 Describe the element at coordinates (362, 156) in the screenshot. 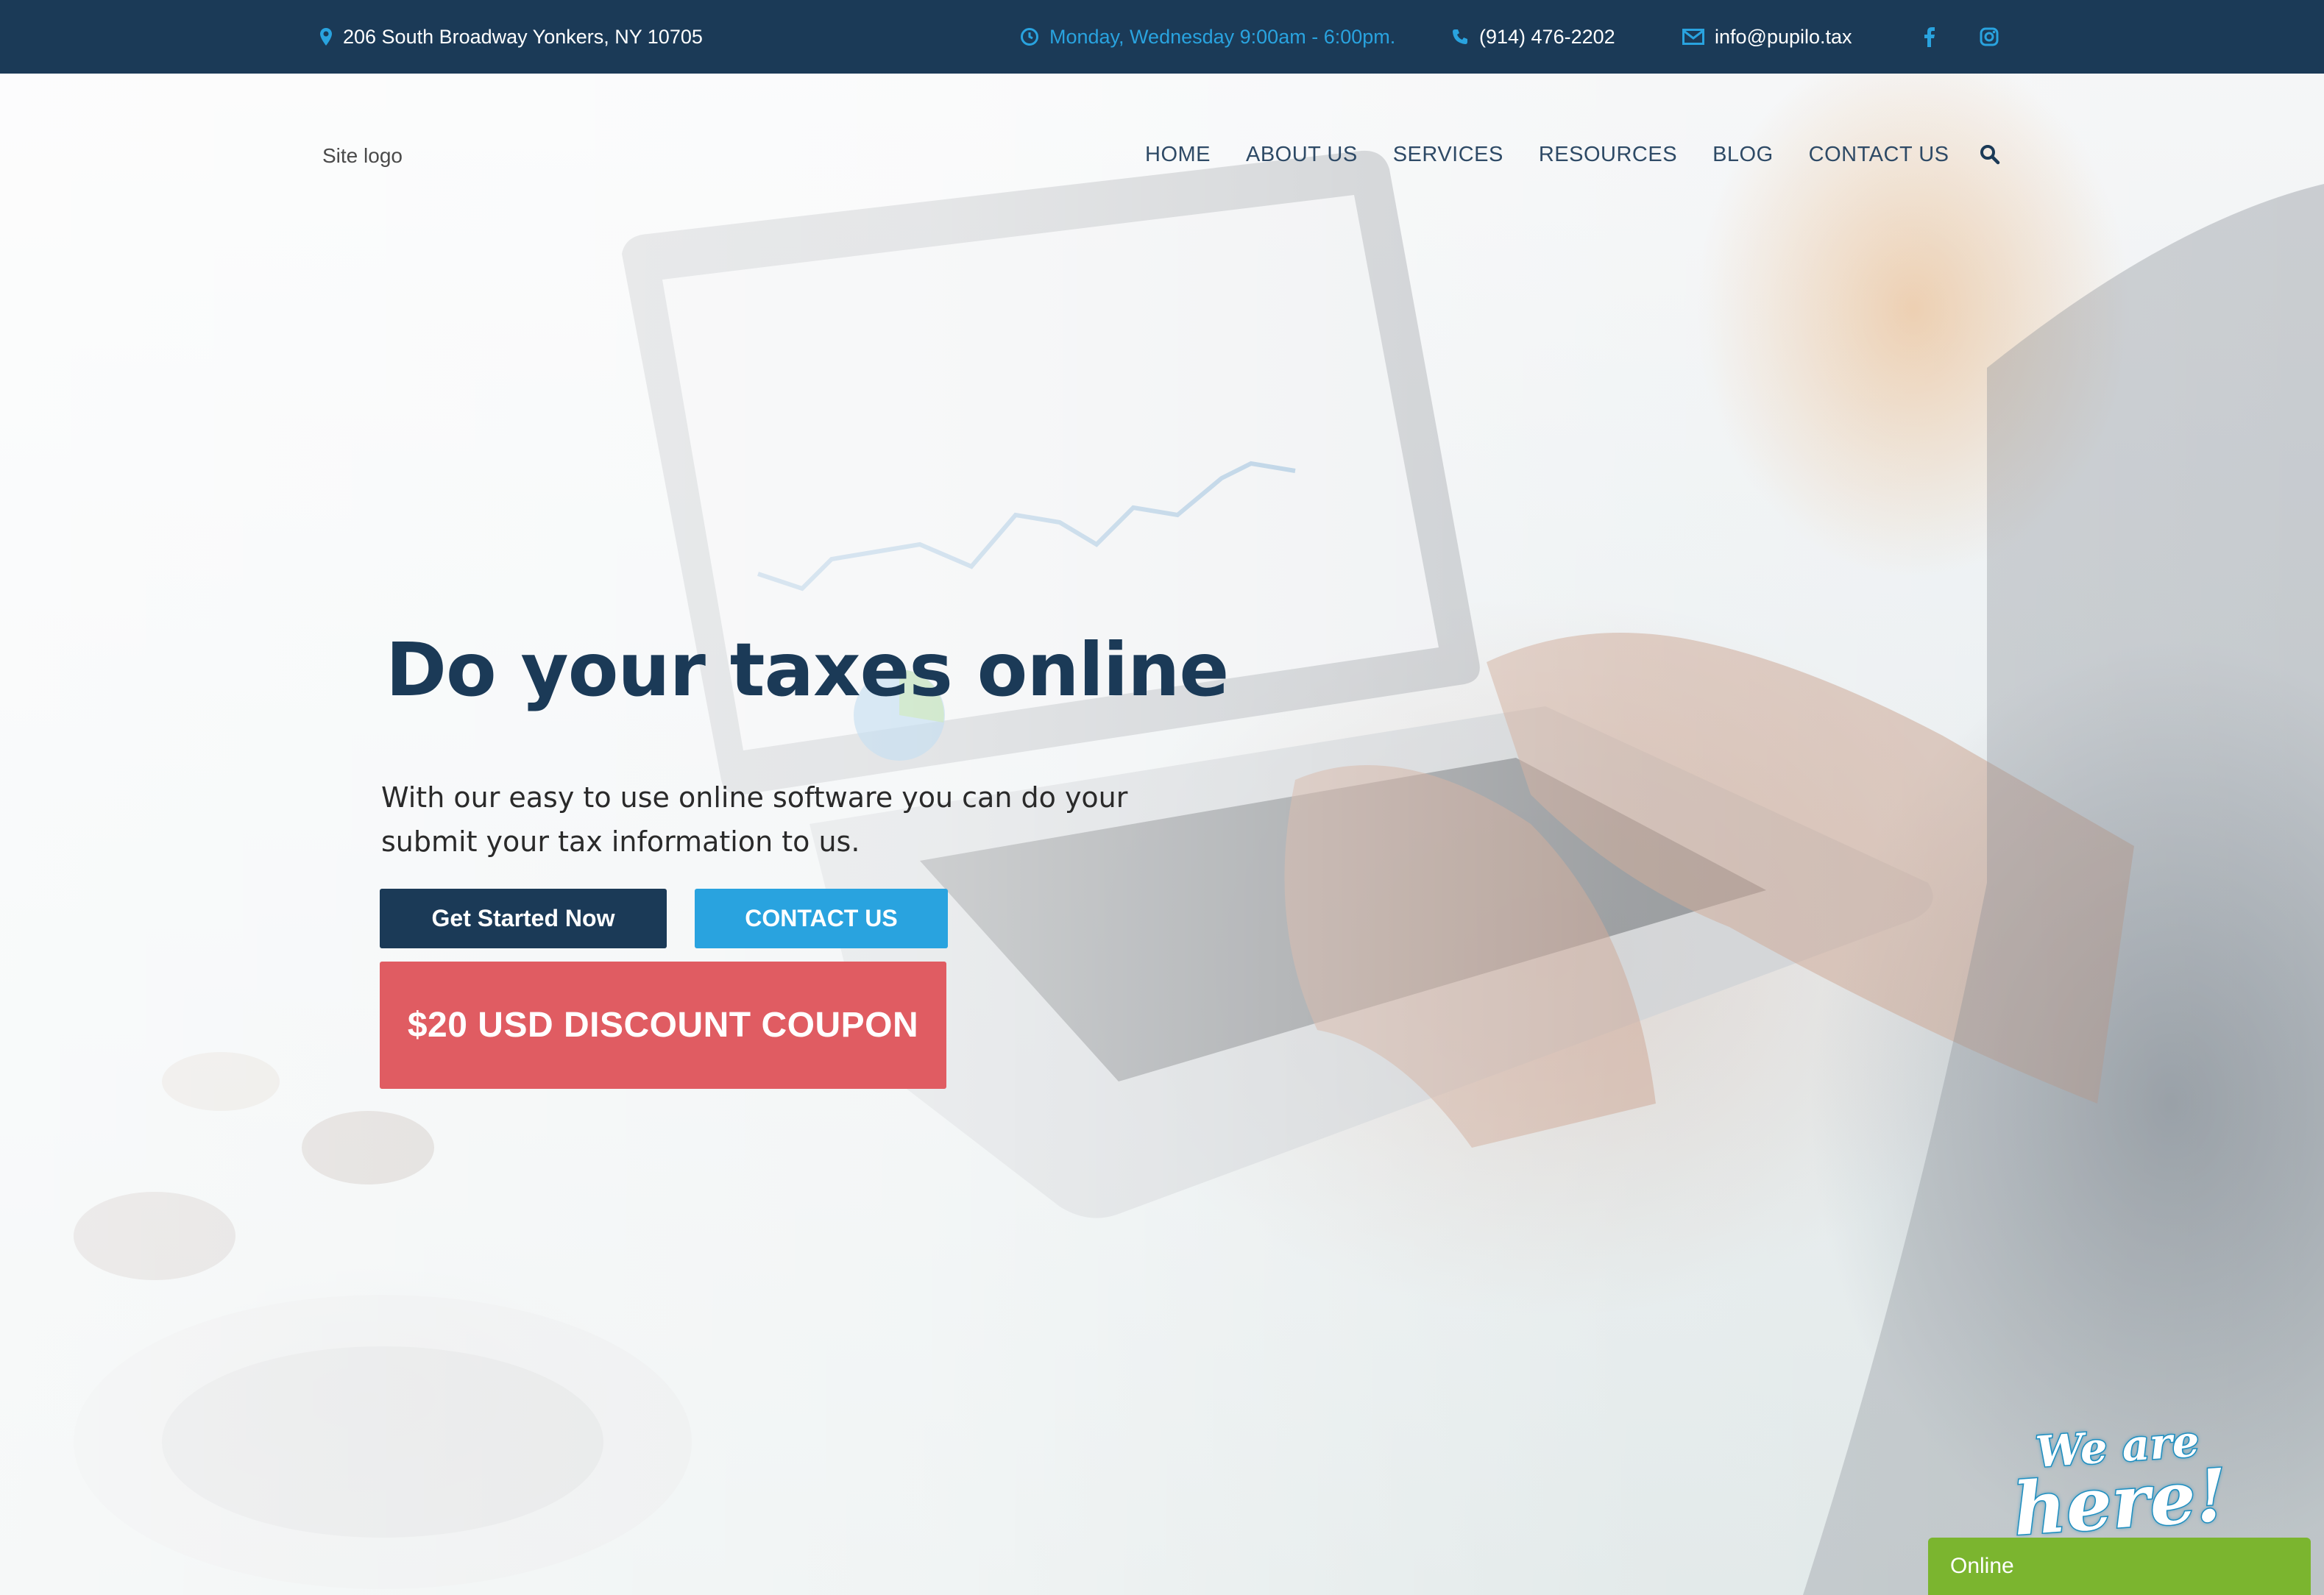

I see `site-logo: Site logo` at that location.